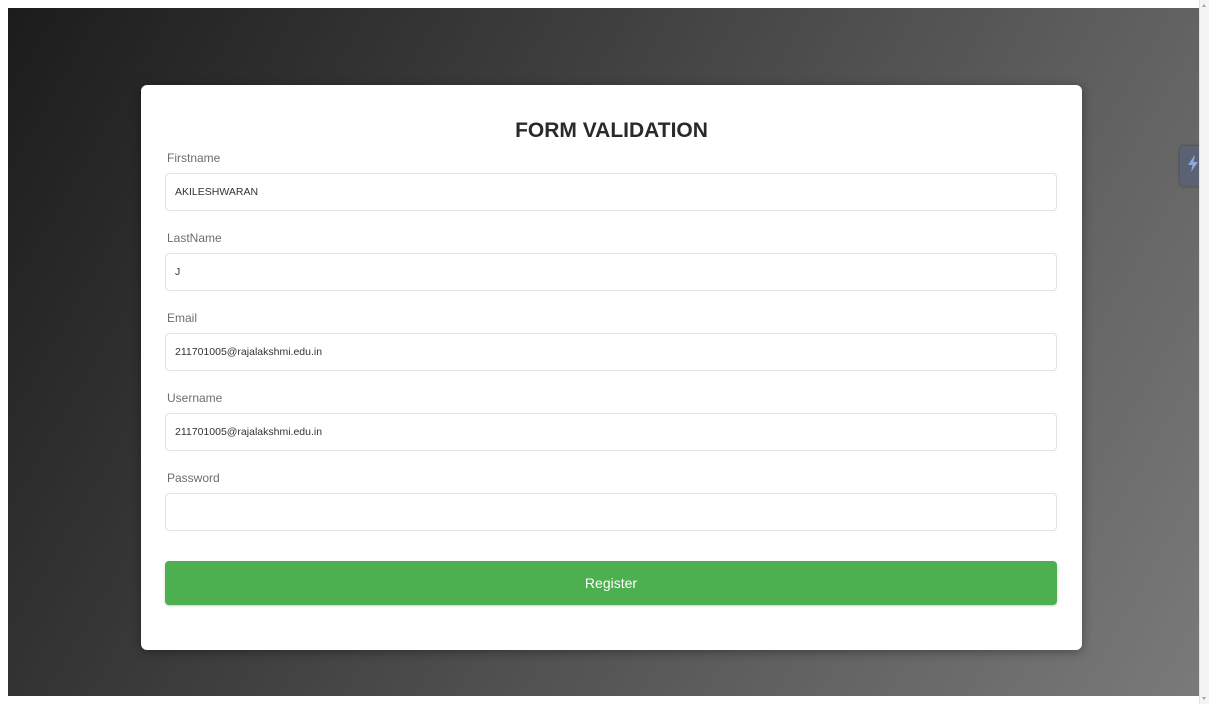  What do you see at coordinates (611, 192) in the screenshot?
I see `firstname-input` at bounding box center [611, 192].